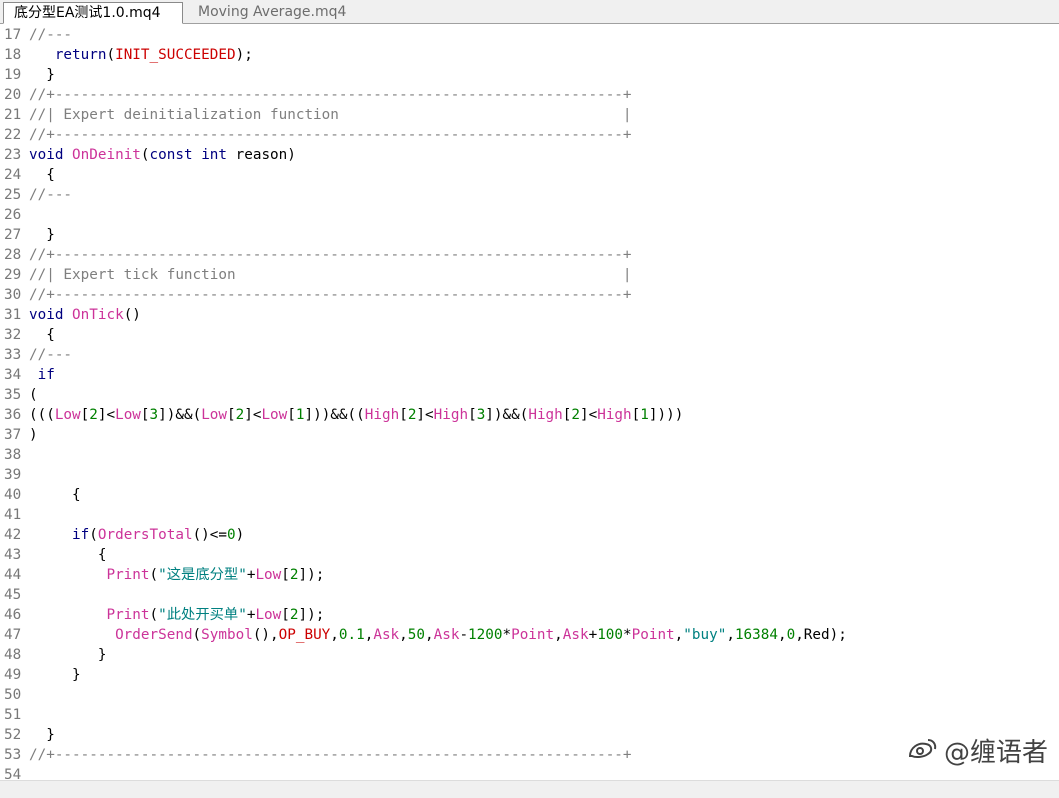 The image size is (1059, 798). I want to click on line-number: 21, so click(13, 115).